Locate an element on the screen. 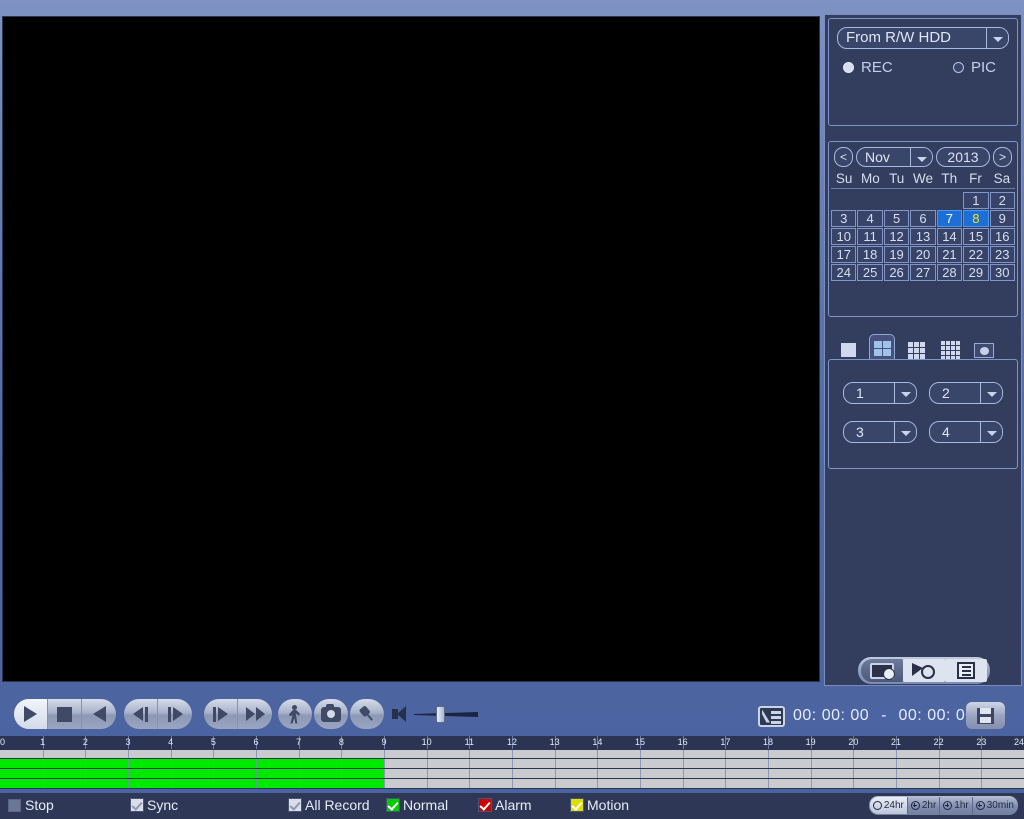 This screenshot has height=819, width=1024. calendar-day-15: 15 is located at coordinates (976, 236).